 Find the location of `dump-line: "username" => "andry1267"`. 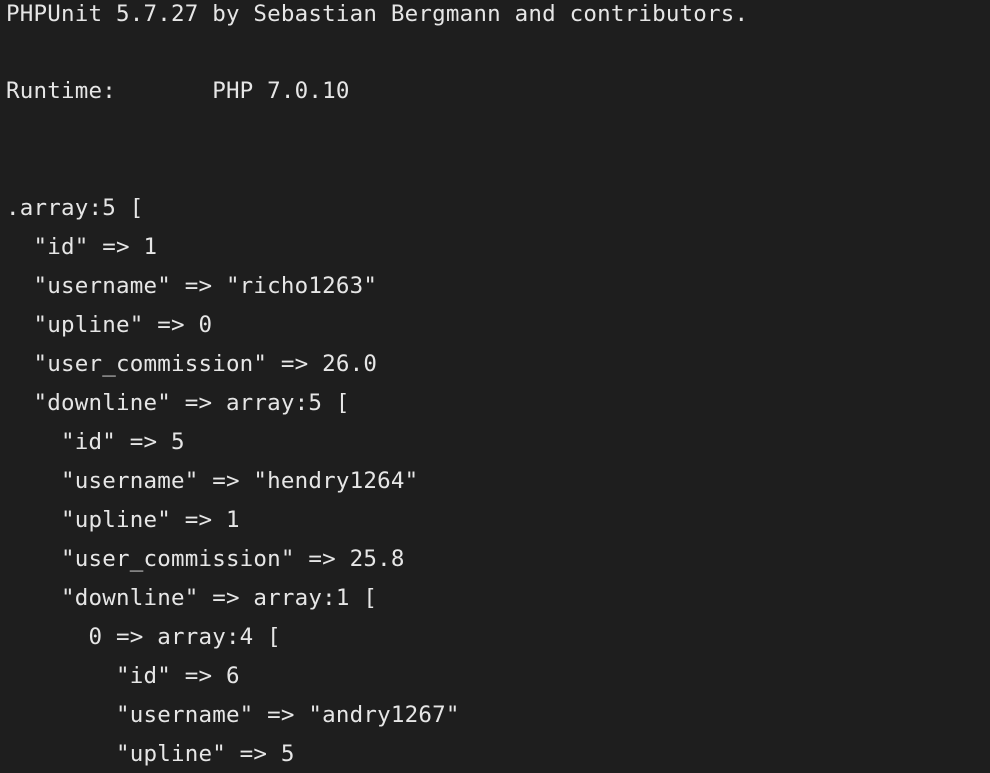

dump-line: "username" => "andry1267" is located at coordinates (233, 715).